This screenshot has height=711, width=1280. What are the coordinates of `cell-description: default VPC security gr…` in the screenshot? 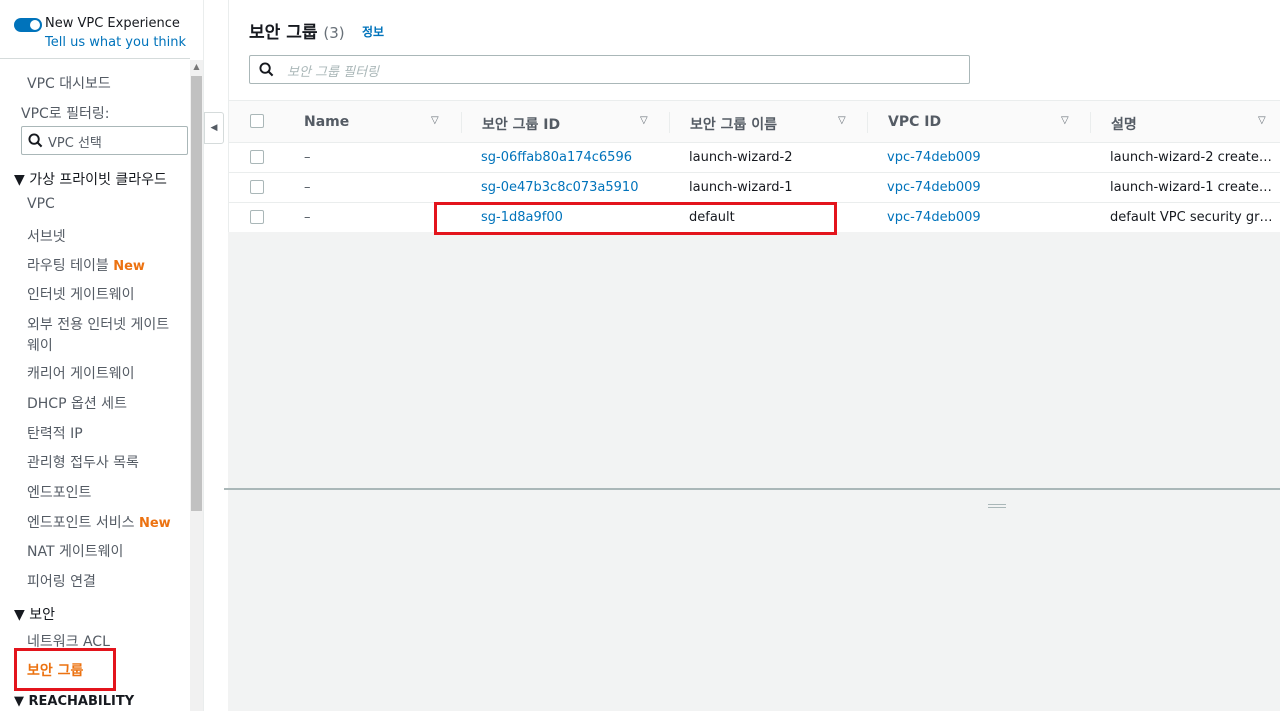 It's located at (1191, 217).